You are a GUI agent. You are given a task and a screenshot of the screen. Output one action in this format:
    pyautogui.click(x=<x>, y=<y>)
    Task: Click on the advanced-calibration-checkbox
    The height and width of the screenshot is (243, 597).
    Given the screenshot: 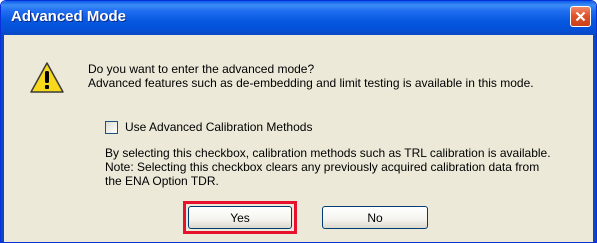 What is the action you would take?
    pyautogui.click(x=111, y=127)
    